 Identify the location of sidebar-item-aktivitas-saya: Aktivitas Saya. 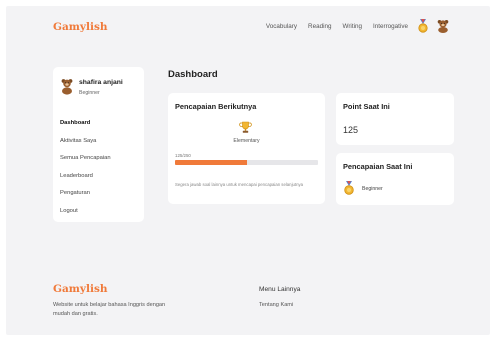
(85, 147).